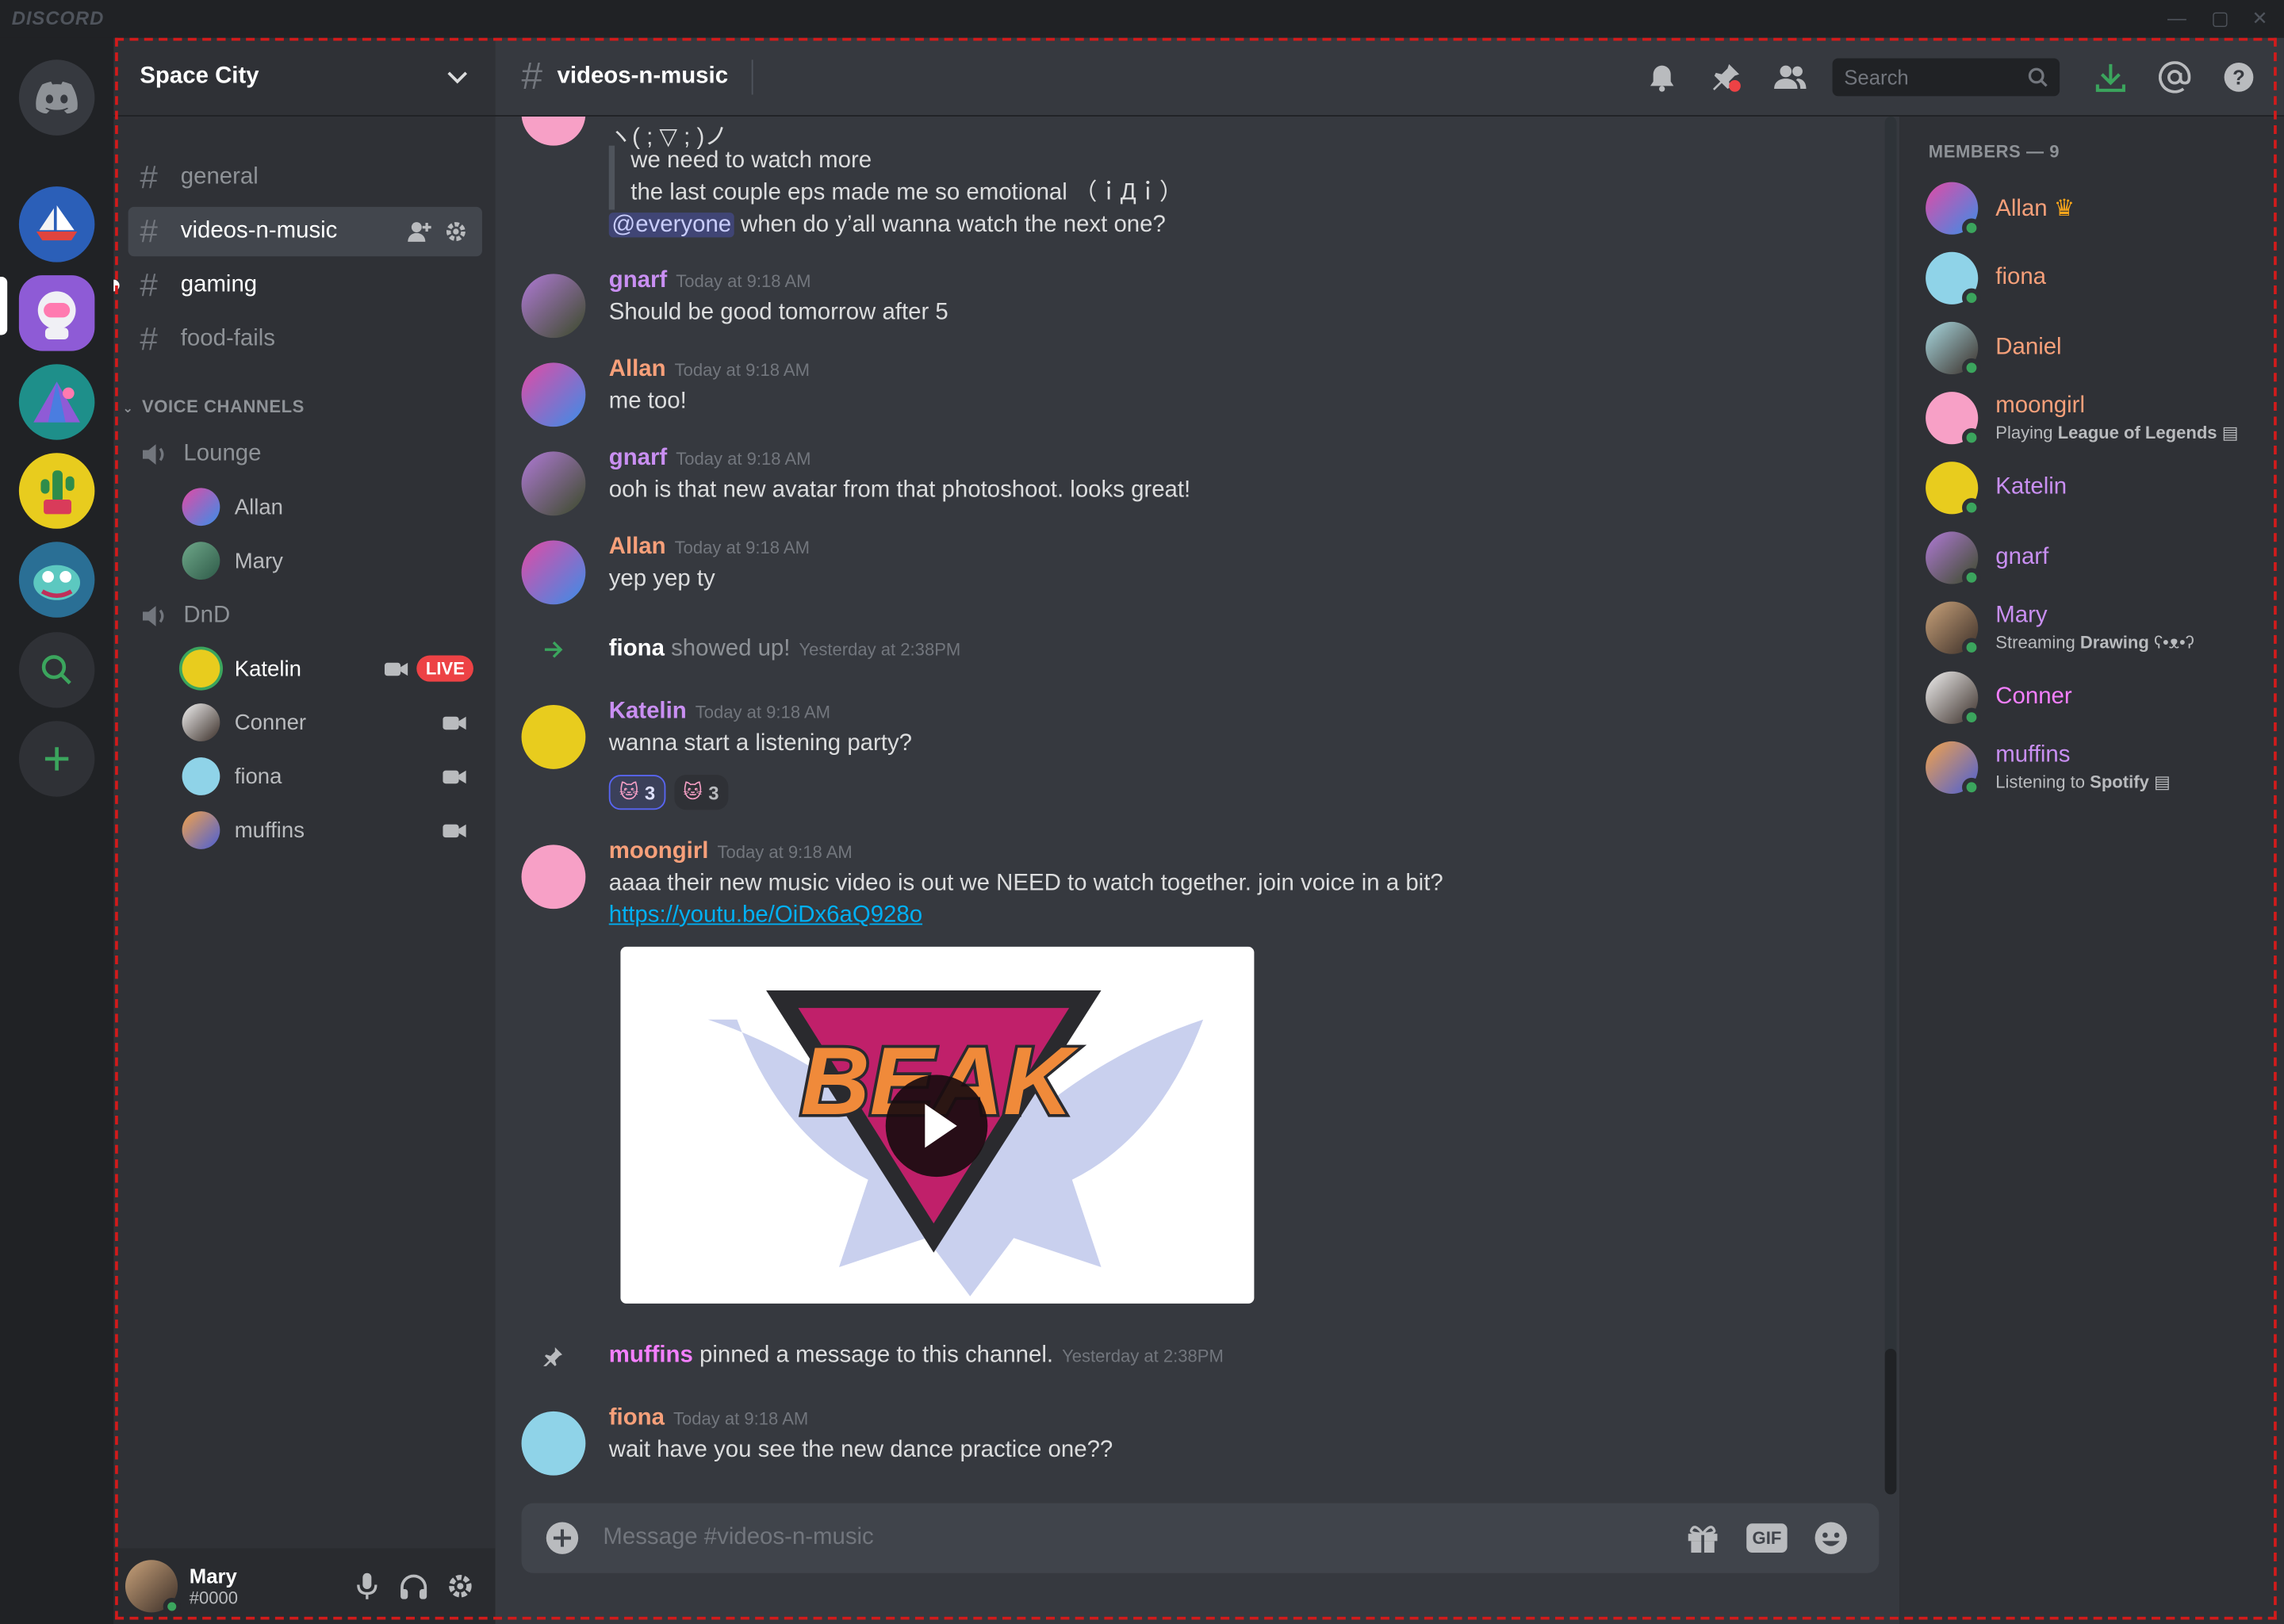  I want to click on notifications-button, so click(1661, 77).